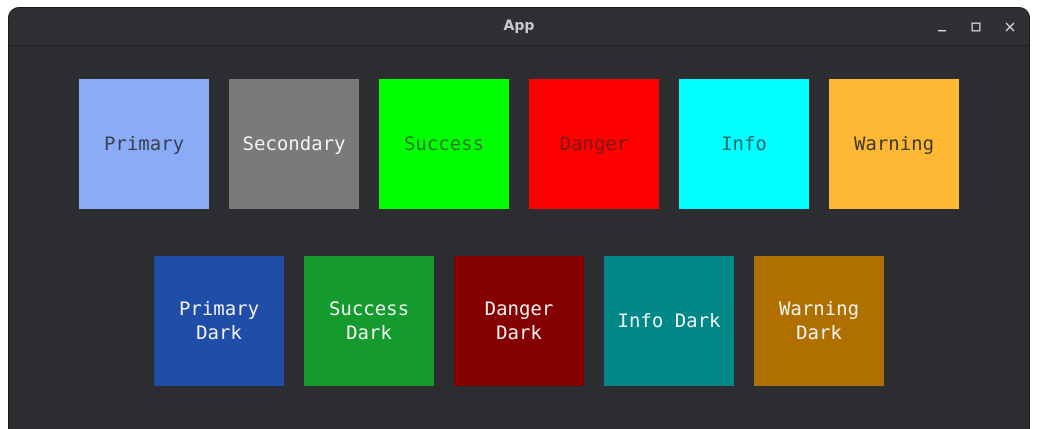 This screenshot has width=1038, height=429. I want to click on info-dark-button: Info Dark, so click(669, 321).